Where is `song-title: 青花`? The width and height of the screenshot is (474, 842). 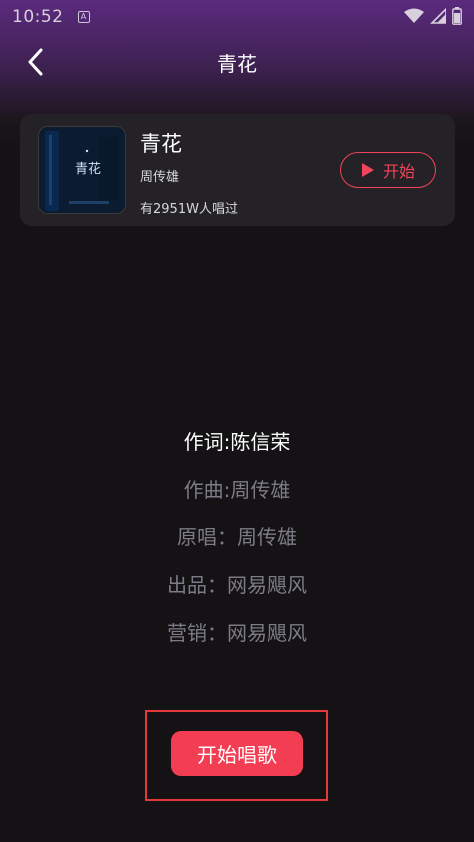 song-title: 青花 is located at coordinates (161, 144).